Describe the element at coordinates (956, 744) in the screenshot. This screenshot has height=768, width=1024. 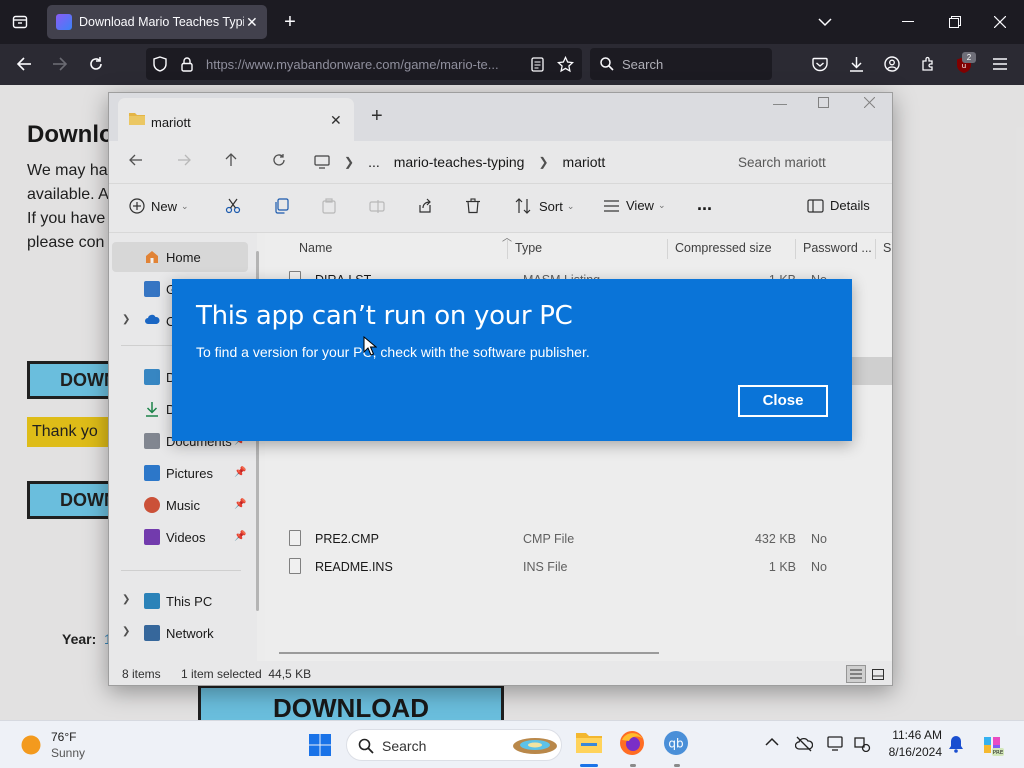
I see `notification-bell-icon` at that location.